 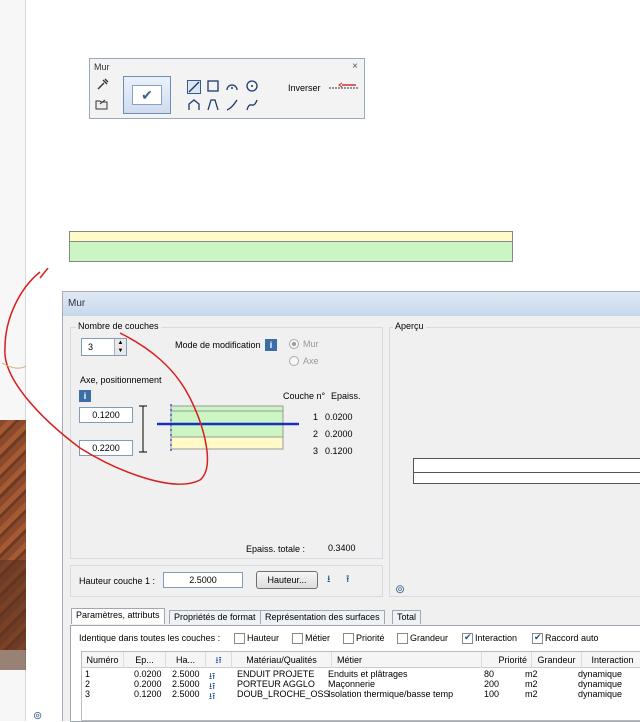 I want to click on radio-axe-label: Axe, so click(x=311, y=361).